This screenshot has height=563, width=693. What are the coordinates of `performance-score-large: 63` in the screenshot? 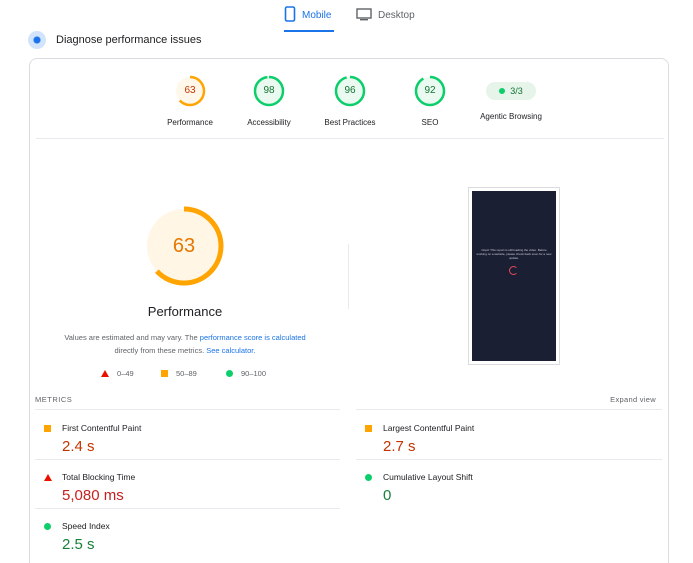 It's located at (184, 246).